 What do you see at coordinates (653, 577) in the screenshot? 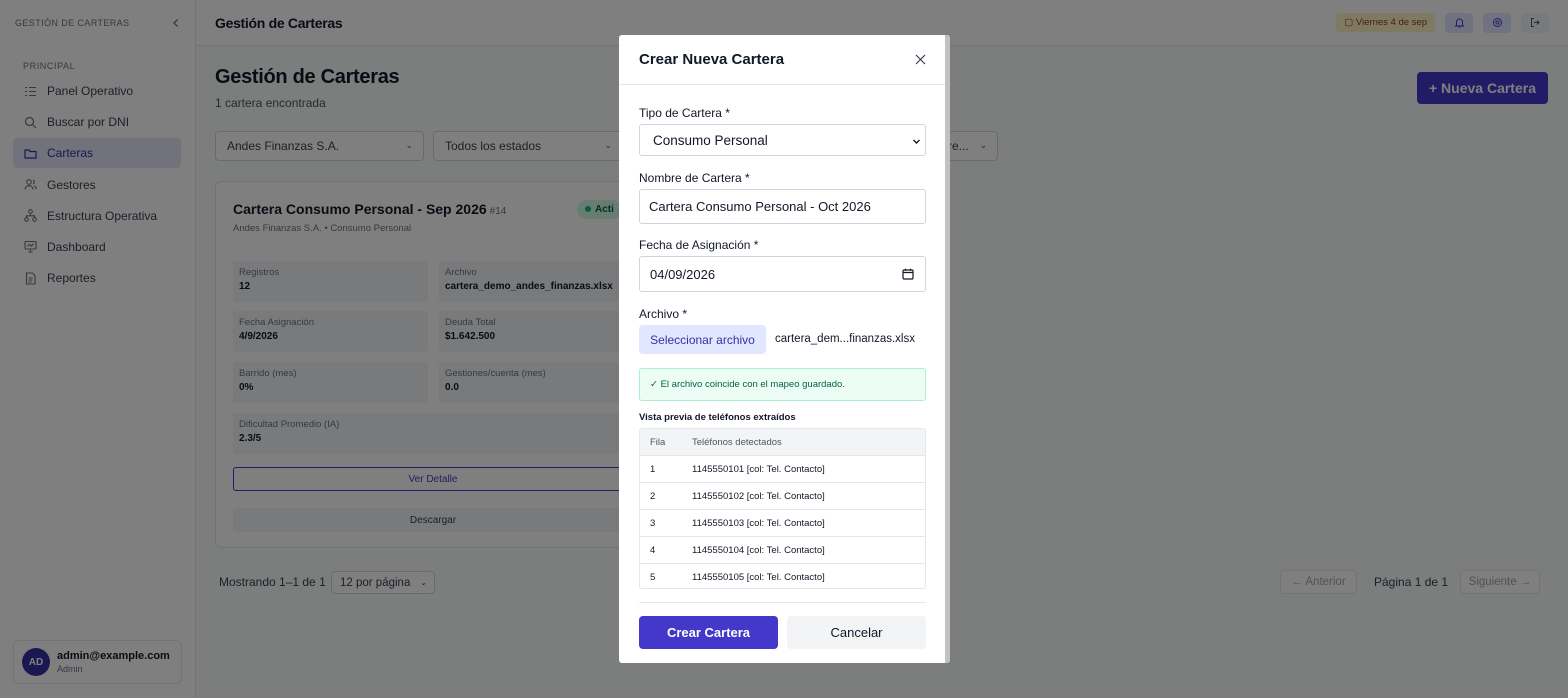
I see `row-number: 5` at bounding box center [653, 577].